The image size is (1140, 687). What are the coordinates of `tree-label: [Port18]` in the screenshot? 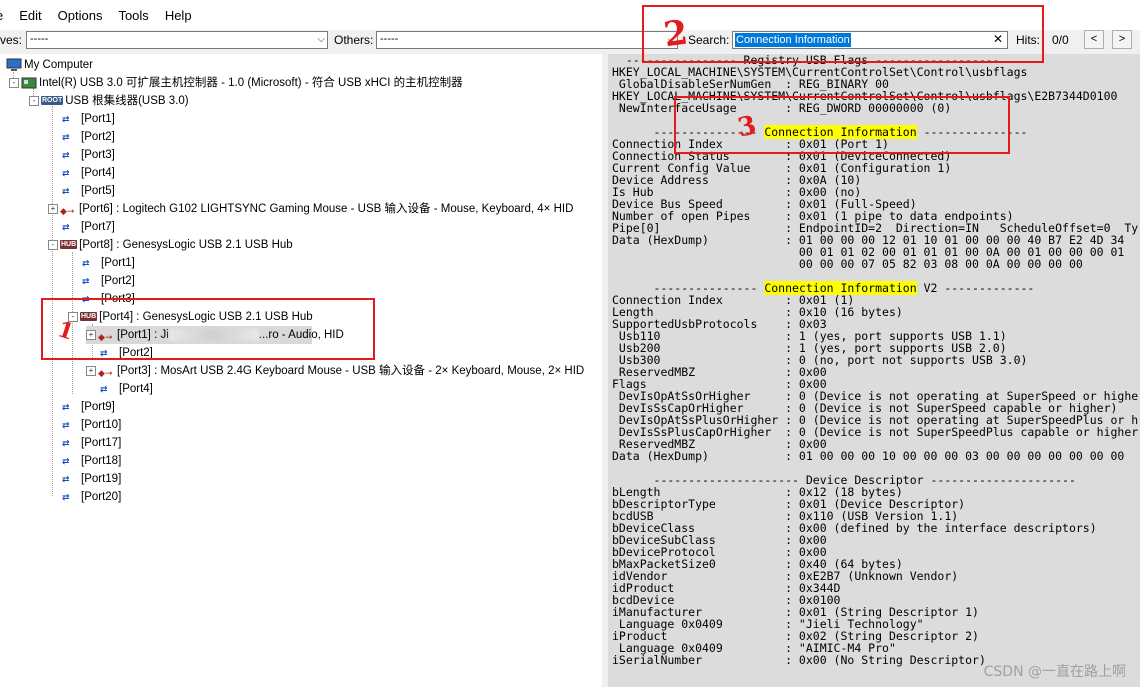 It's located at (101, 461).